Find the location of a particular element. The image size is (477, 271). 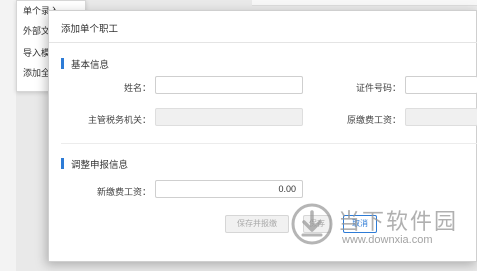

new-wage-input: 0.00 is located at coordinates (229, 189).